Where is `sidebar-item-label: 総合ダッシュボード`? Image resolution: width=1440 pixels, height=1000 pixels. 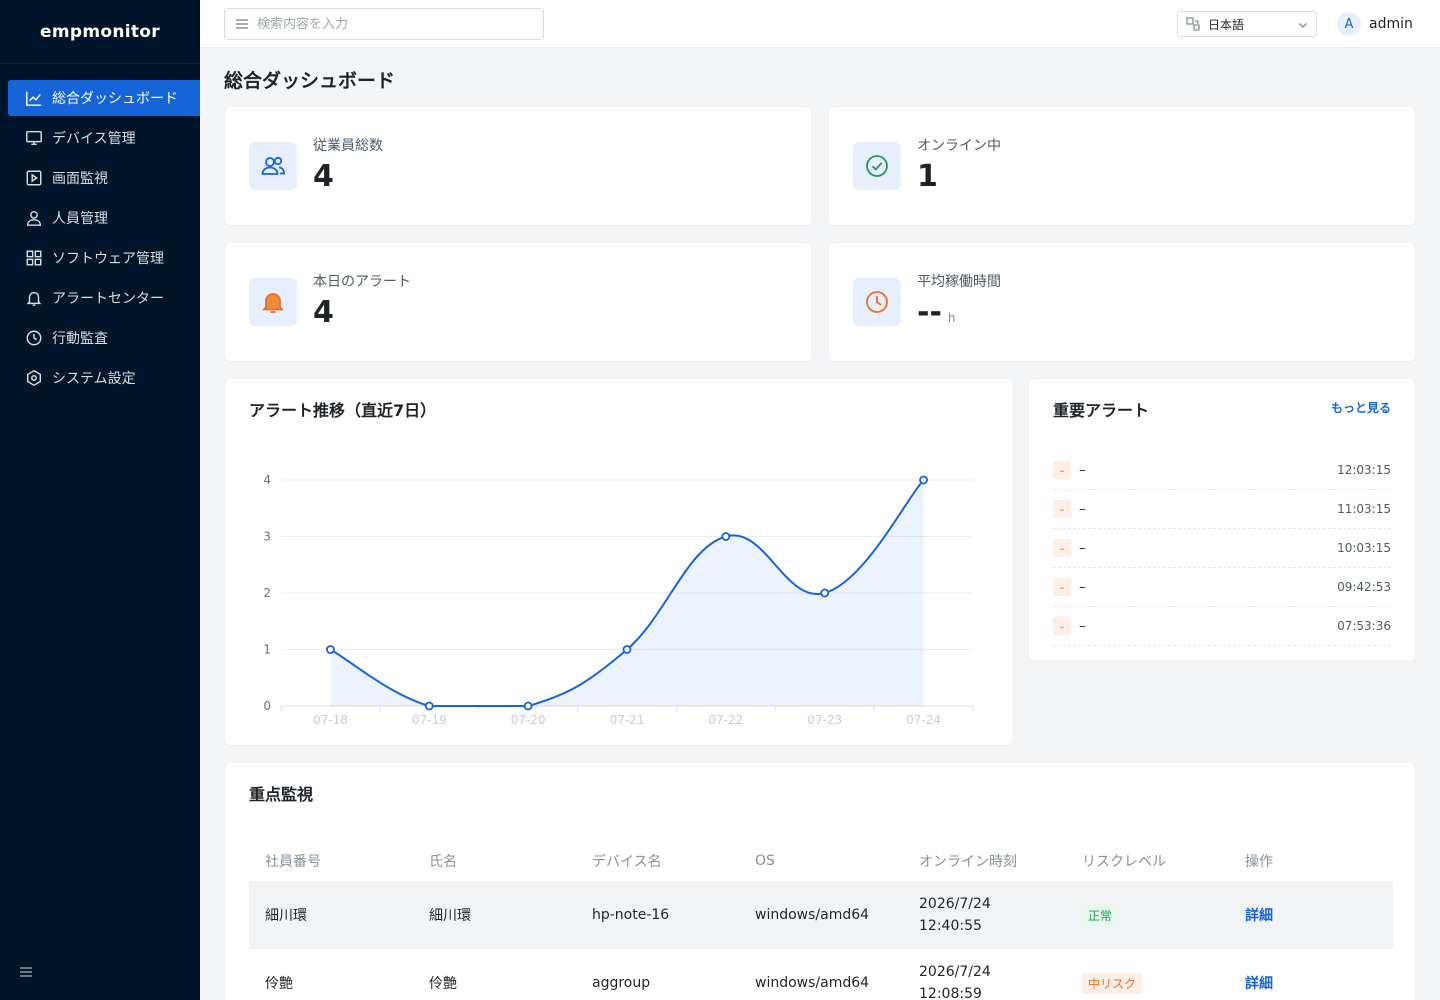
sidebar-item-label: 総合ダッシュボード is located at coordinates (115, 99).